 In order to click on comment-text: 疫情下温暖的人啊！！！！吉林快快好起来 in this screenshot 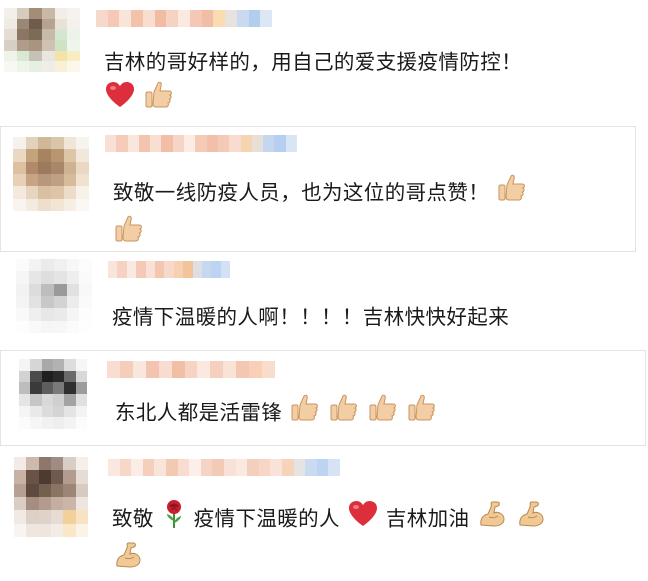, I will do `click(310, 317)`.